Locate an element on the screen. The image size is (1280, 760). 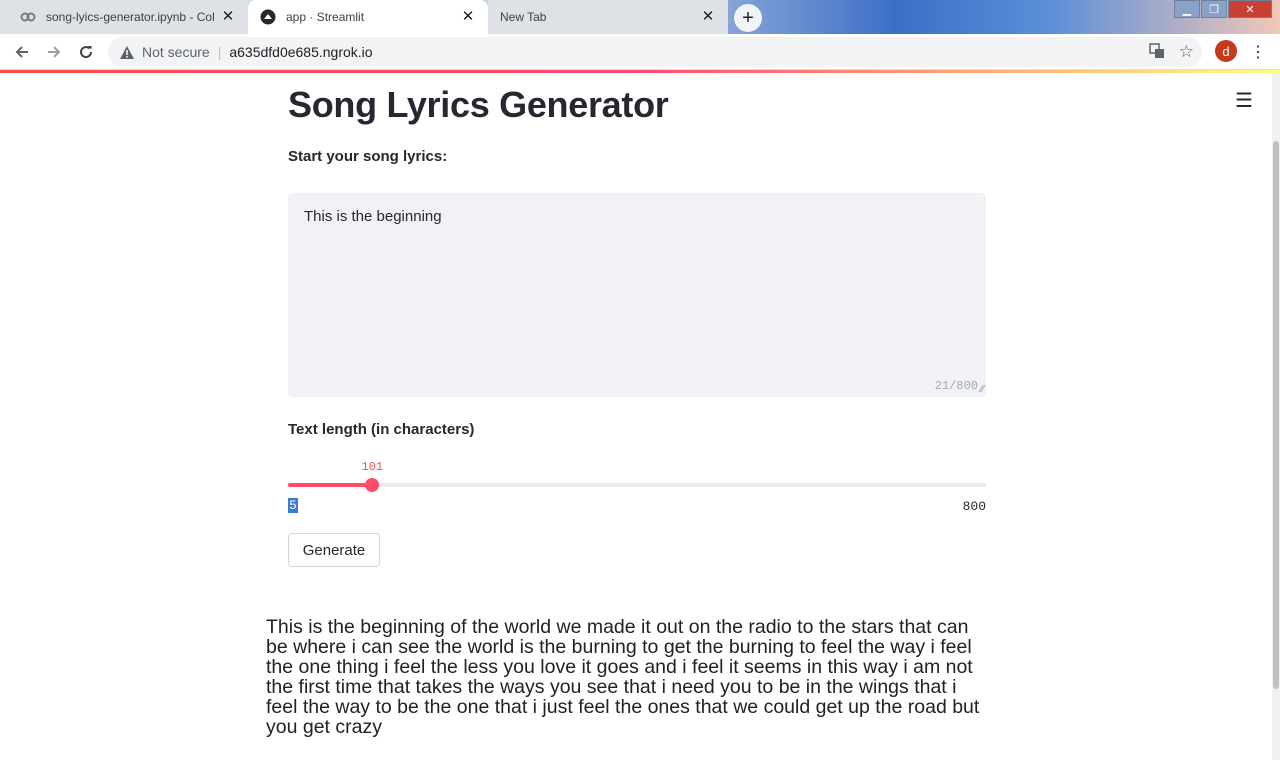
bookmark-star-icon: ☆ is located at coordinates (1186, 52).